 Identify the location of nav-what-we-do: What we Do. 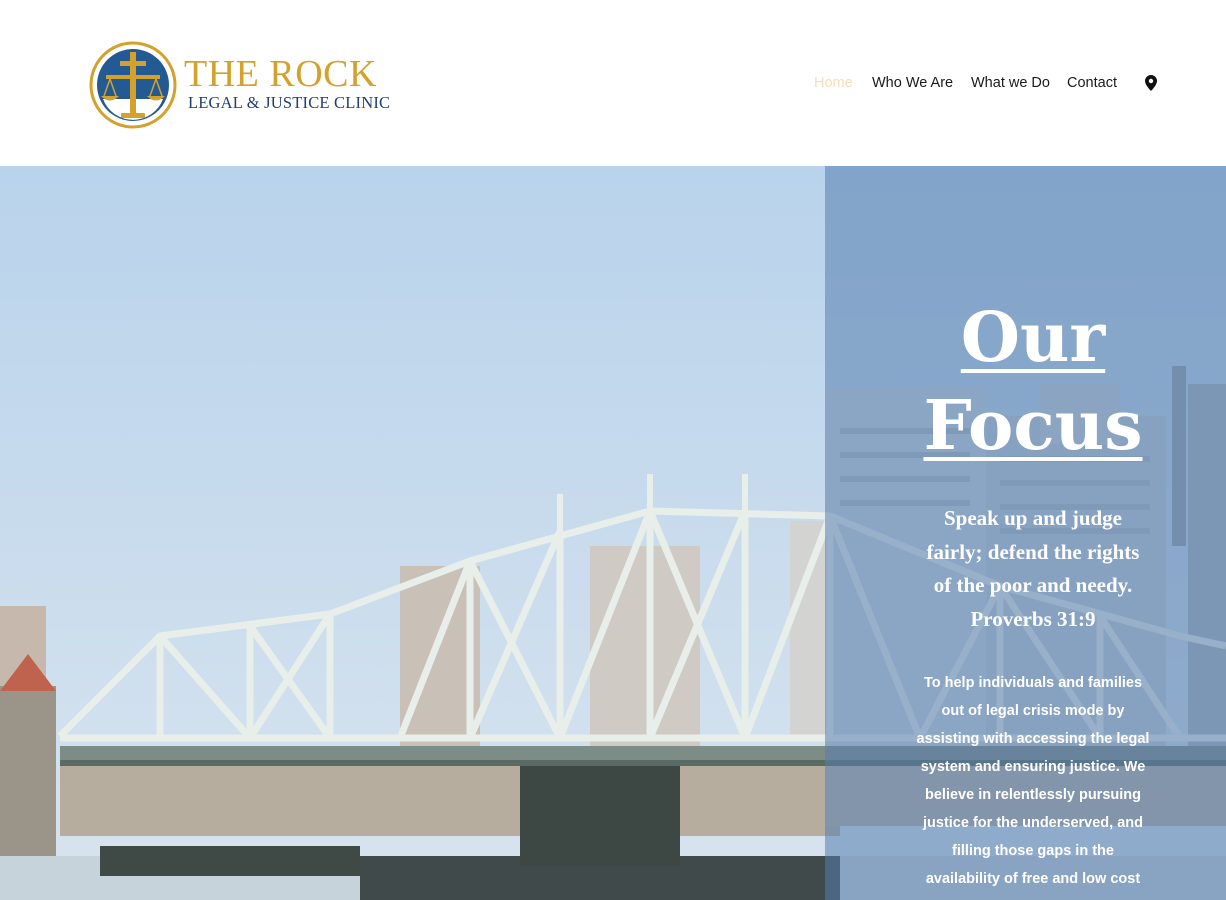
(1010, 83).